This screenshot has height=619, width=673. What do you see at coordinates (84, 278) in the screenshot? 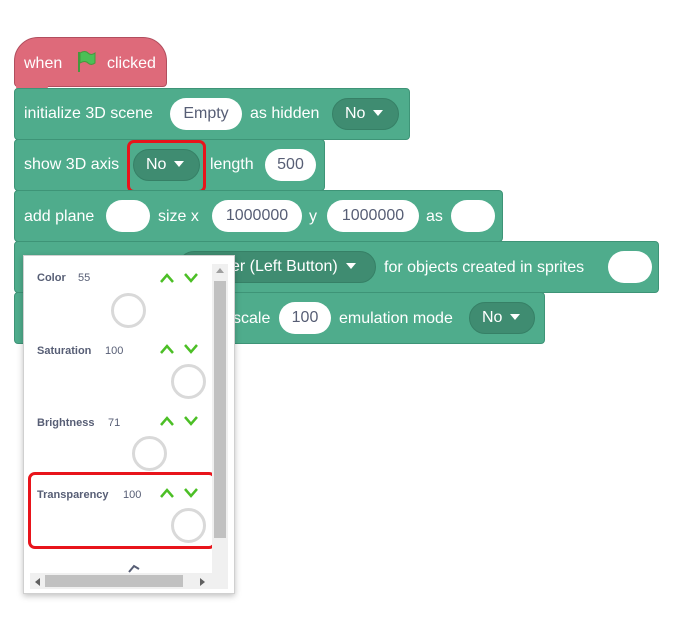
I see `color-value: 55` at bounding box center [84, 278].